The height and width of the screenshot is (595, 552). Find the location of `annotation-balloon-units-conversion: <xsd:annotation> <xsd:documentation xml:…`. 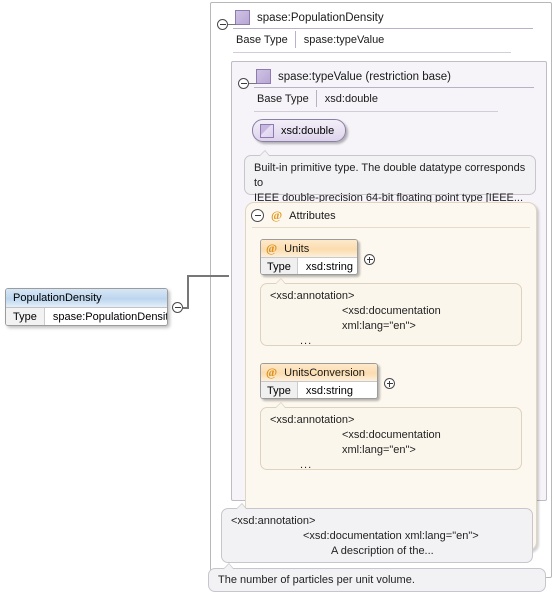

annotation-balloon-units-conversion: <xsd:annotation> <xsd:documentation xml:… is located at coordinates (391, 436).